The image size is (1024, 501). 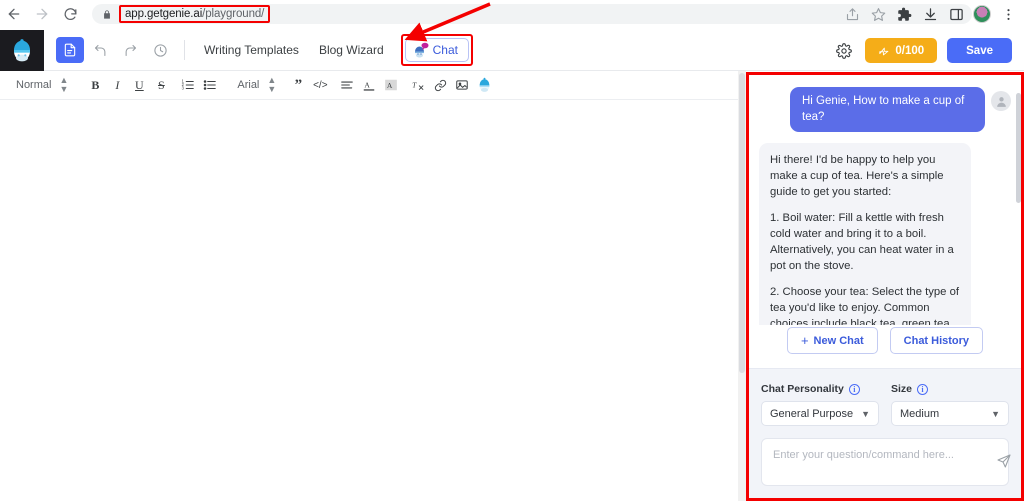 I want to click on paragraph-style-value: Normal, so click(x=34, y=85).